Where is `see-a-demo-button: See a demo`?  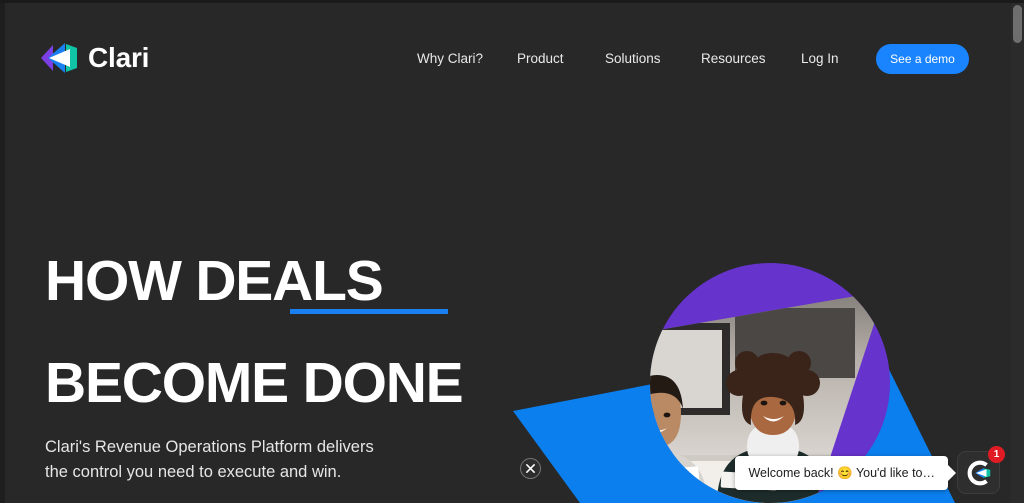
see-a-demo-button: See a demo is located at coordinates (922, 59).